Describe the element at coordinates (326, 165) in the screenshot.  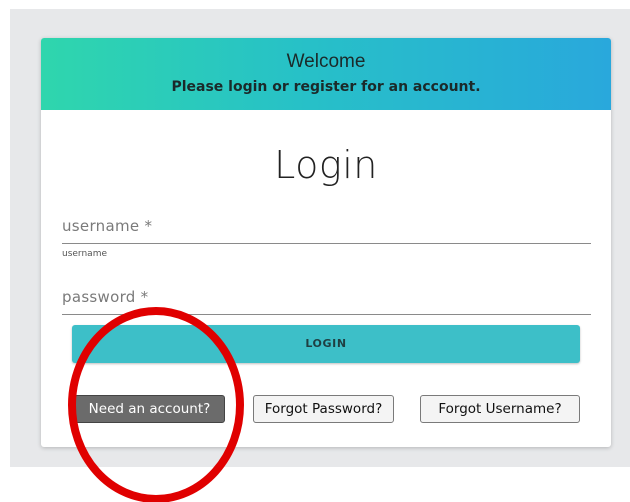
I see `page-title: Login` at that location.